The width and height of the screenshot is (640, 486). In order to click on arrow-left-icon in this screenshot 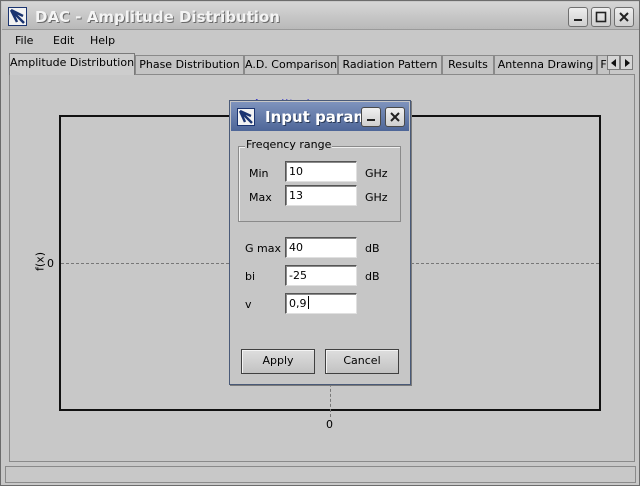, I will do `click(613, 63)`.